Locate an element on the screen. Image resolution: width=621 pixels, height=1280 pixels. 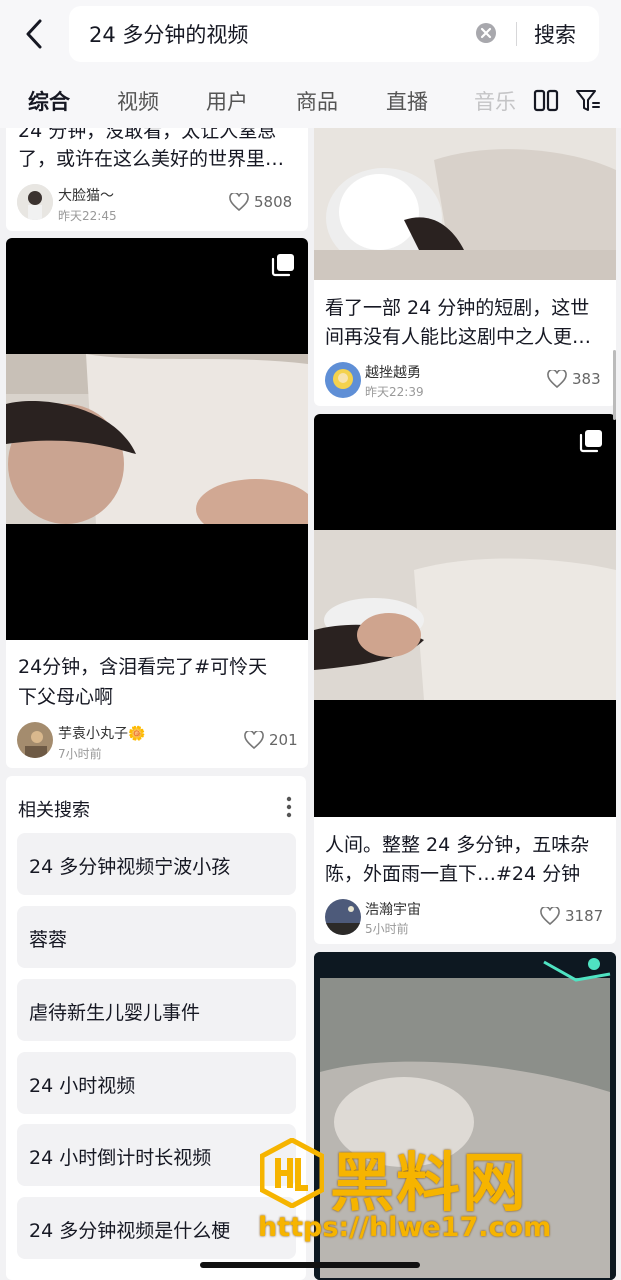
related-search-text: 24 小时倒计时长视频 is located at coordinates (120, 1158).